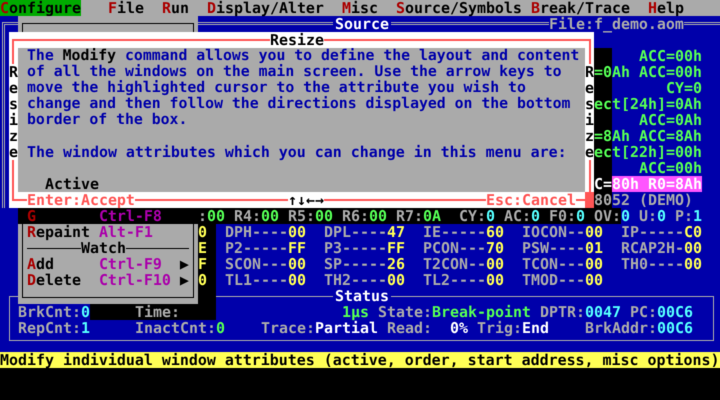 This screenshot has width=720, height=400. What do you see at coordinates (517, 216) in the screenshot?
I see `flag-label: AC:` at bounding box center [517, 216].